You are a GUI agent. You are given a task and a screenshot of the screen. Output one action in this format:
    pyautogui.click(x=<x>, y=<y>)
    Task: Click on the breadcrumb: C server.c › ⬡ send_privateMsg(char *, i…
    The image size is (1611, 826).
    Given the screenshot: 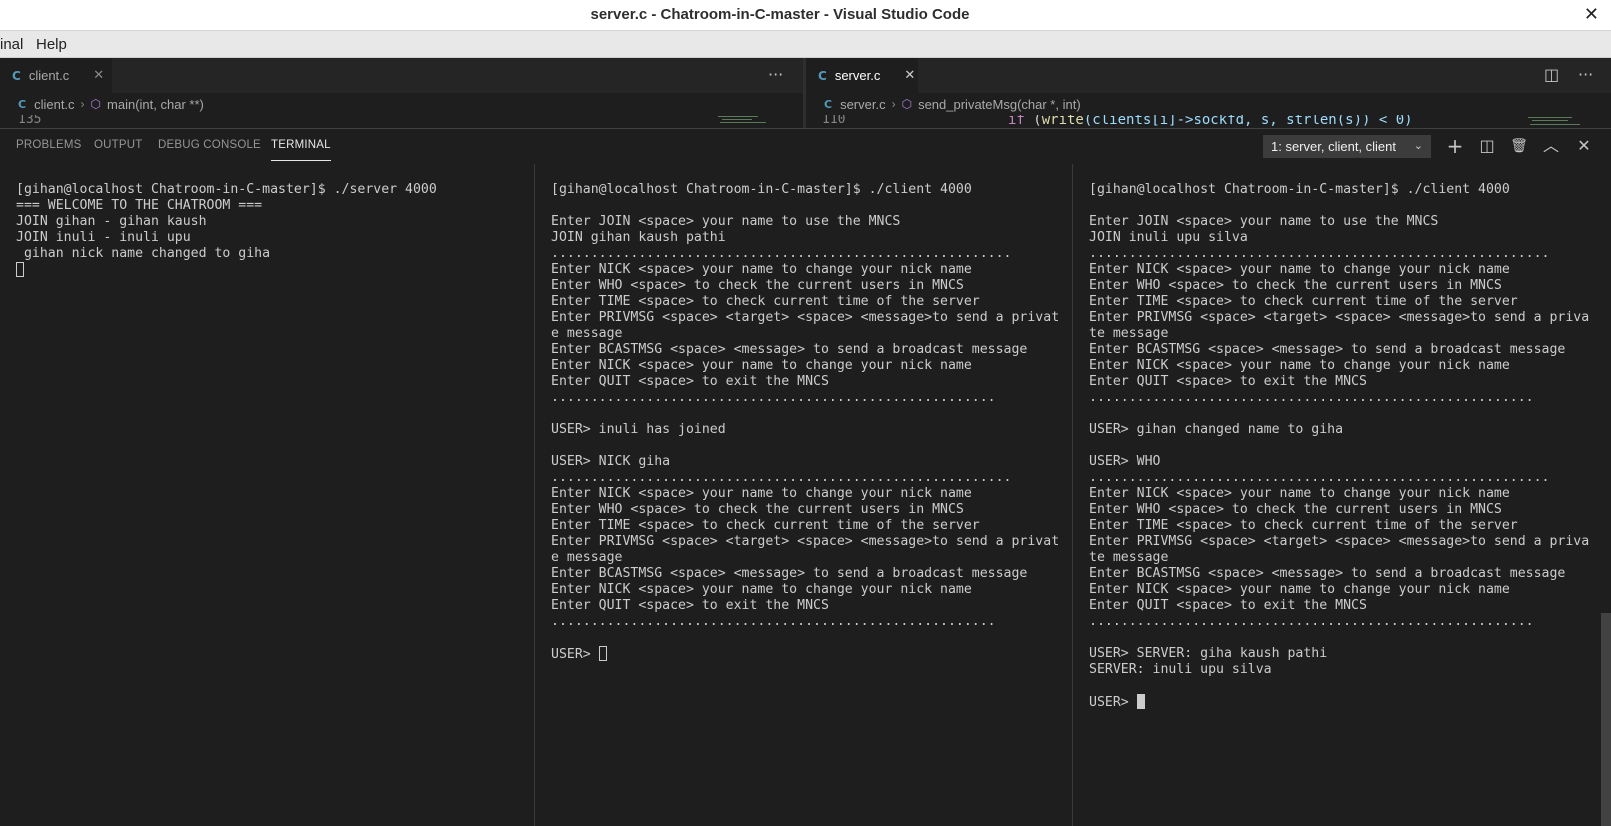 What is the action you would take?
    pyautogui.click(x=1208, y=104)
    